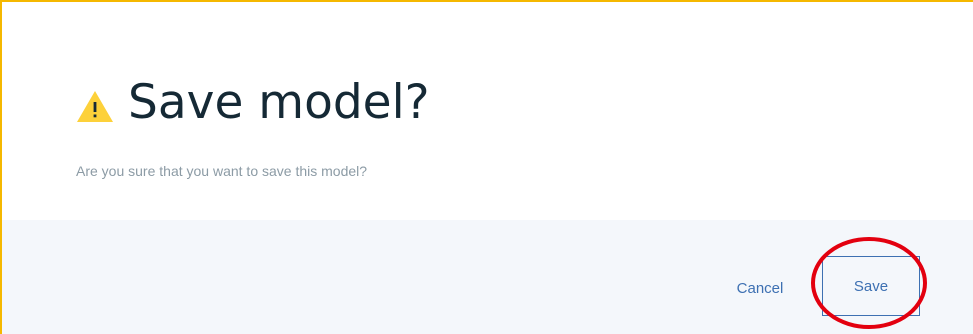 Image resolution: width=973 pixels, height=334 pixels. What do you see at coordinates (279, 102) in the screenshot?
I see `modal-title: Save model?` at bounding box center [279, 102].